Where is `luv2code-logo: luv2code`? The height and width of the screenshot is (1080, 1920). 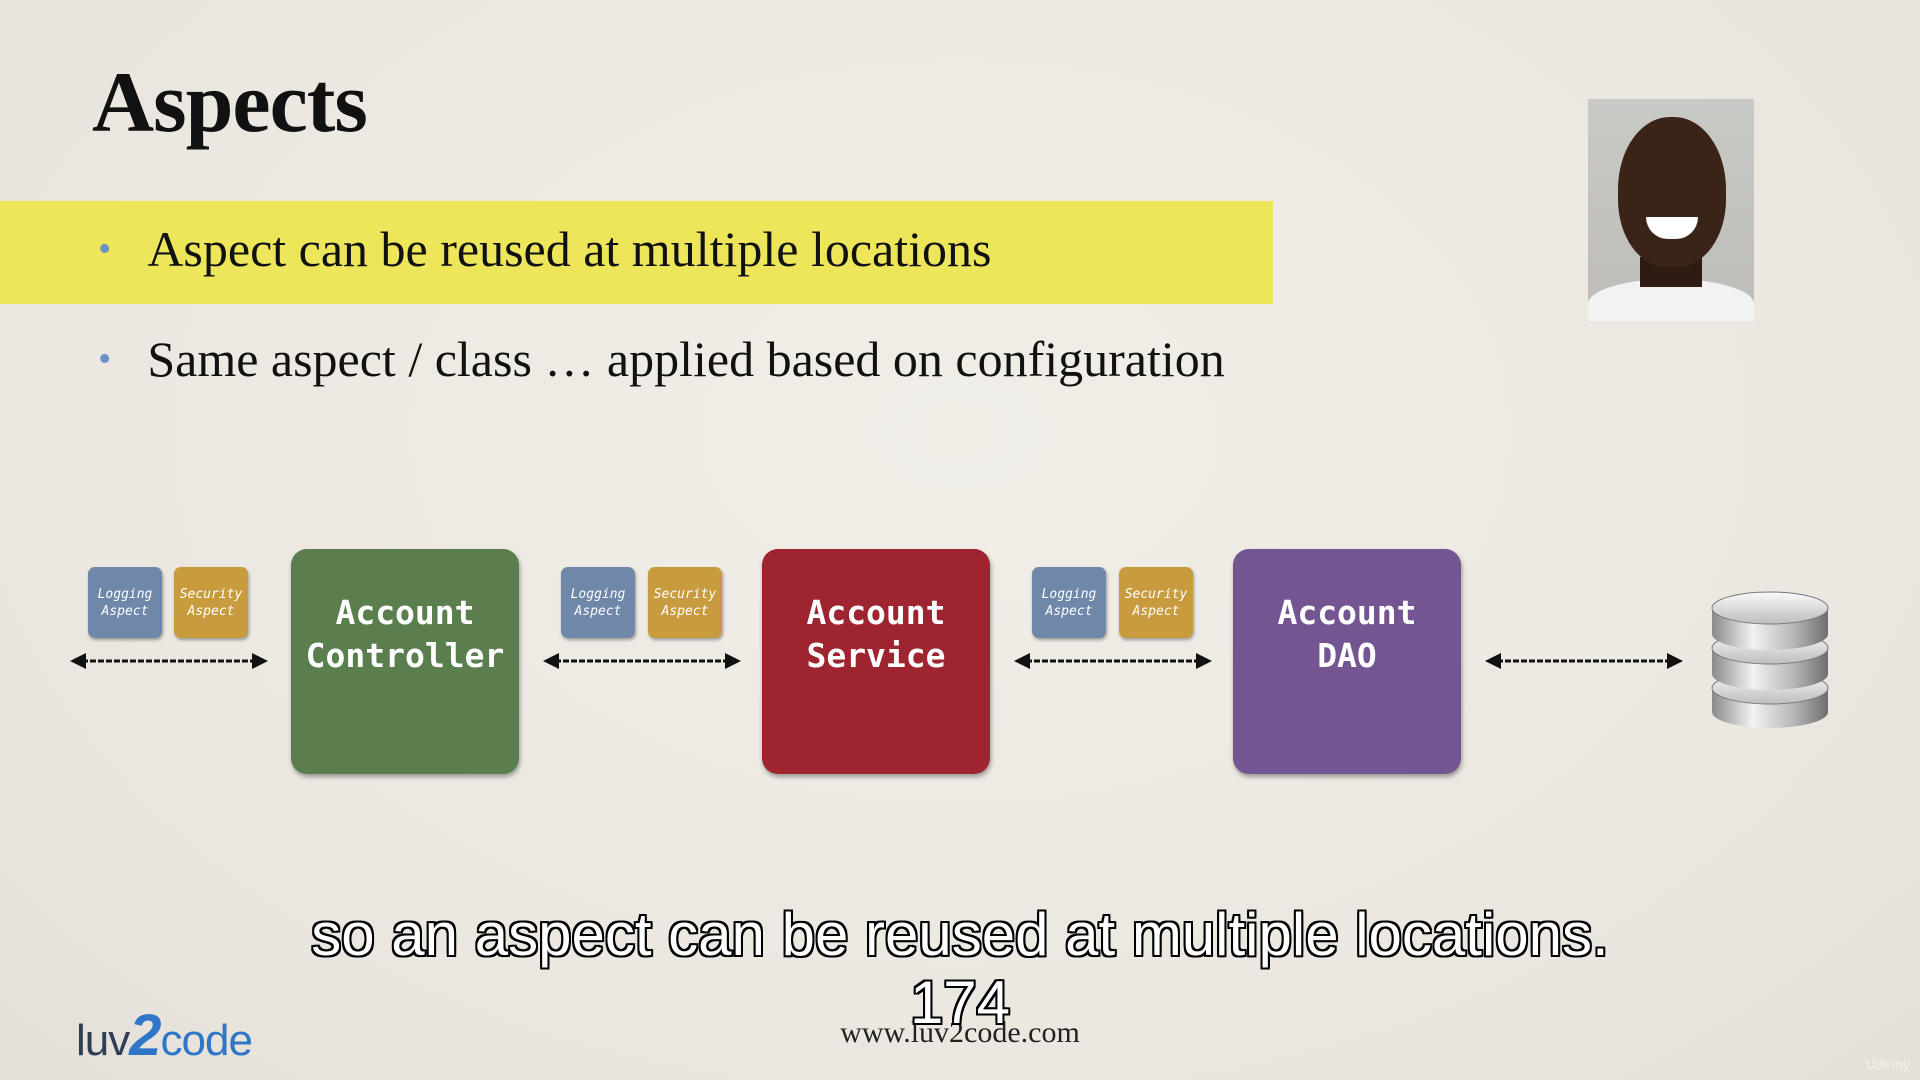
luv2code-logo: luv2code is located at coordinates (164, 1035).